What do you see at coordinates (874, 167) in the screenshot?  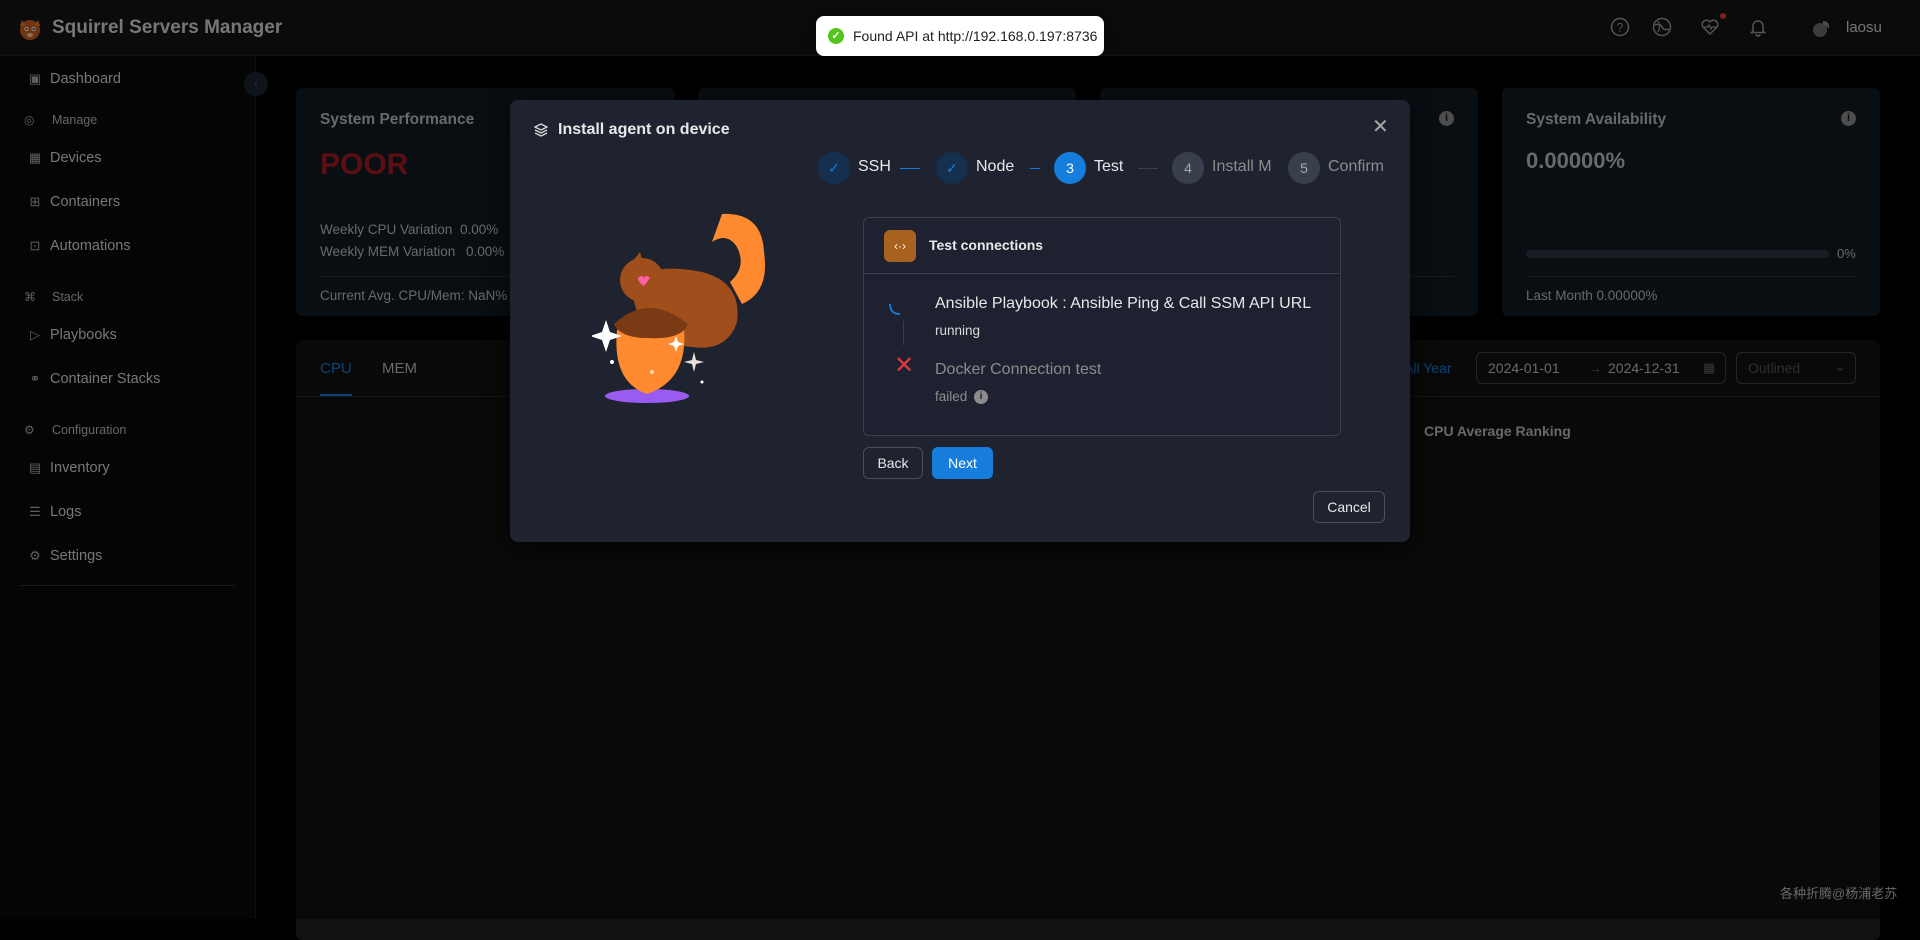 I see `step-1-label: SSH` at bounding box center [874, 167].